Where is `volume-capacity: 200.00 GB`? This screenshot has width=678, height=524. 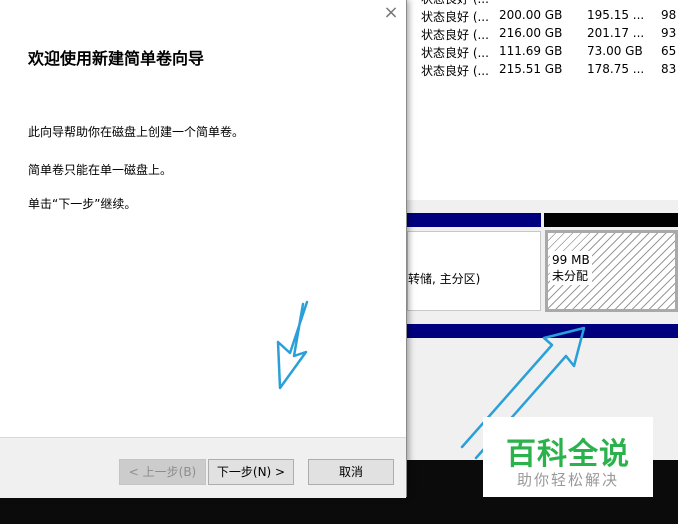
volume-capacity: 200.00 GB is located at coordinates (531, 15).